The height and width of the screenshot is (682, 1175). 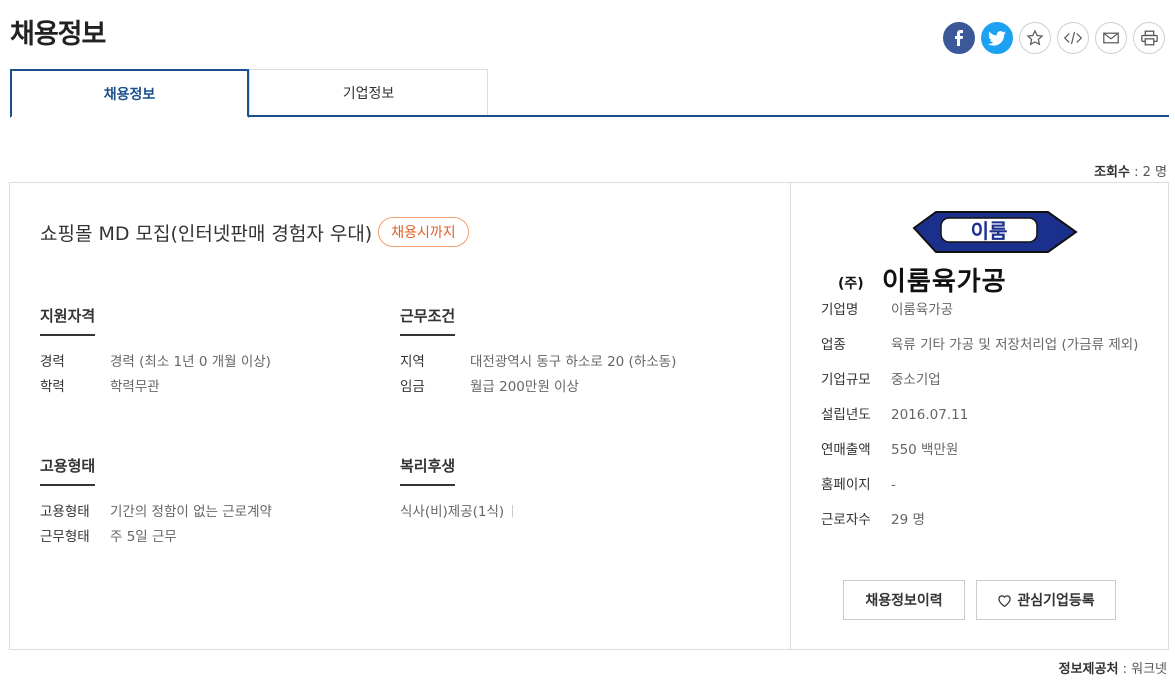 What do you see at coordinates (589, 93) in the screenshot?
I see `tab-bar: 채용정보 기업정보` at bounding box center [589, 93].